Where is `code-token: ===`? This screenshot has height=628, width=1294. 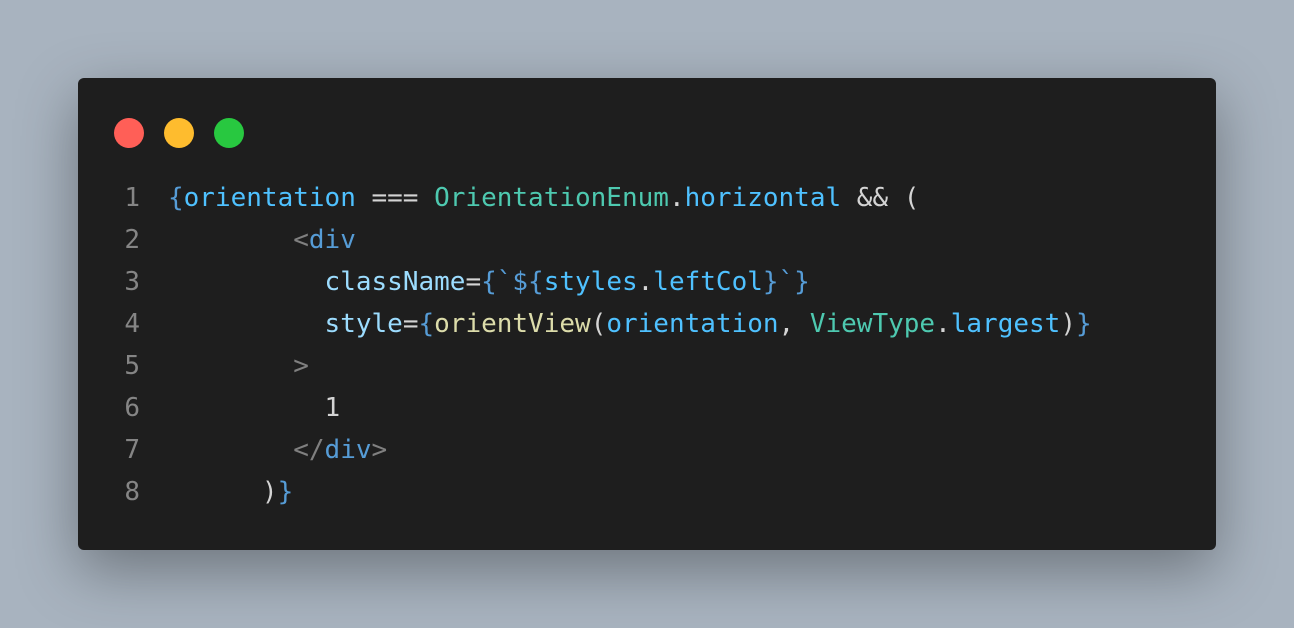
code-token: === is located at coordinates (395, 198).